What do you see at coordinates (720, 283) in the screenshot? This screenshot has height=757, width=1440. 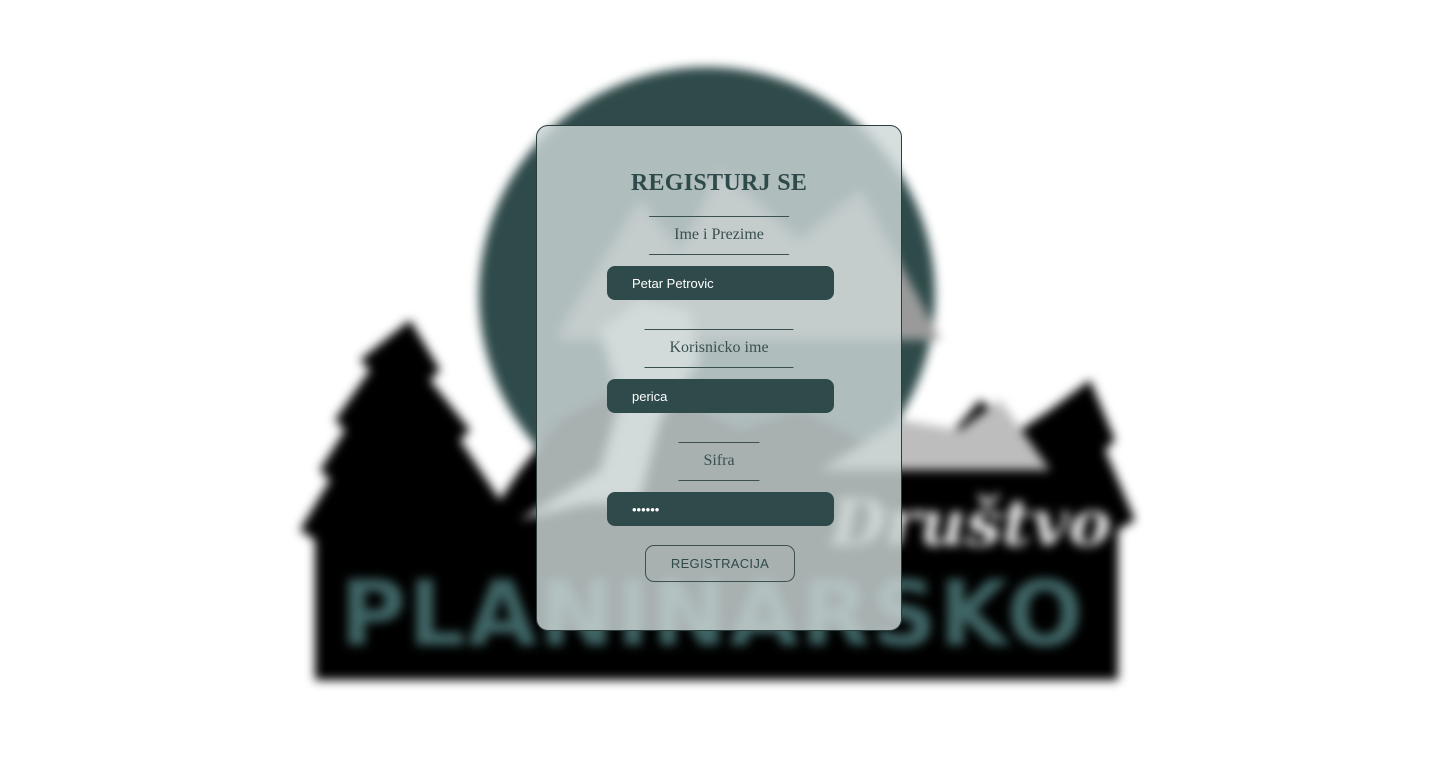 I see `full-name-input` at bounding box center [720, 283].